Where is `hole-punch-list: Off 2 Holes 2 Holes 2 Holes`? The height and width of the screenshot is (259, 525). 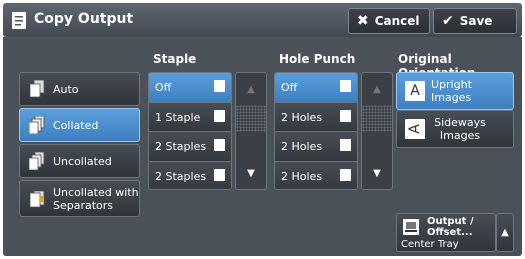
hole-punch-list: Off 2 Holes 2 Holes 2 Holes is located at coordinates (316, 131).